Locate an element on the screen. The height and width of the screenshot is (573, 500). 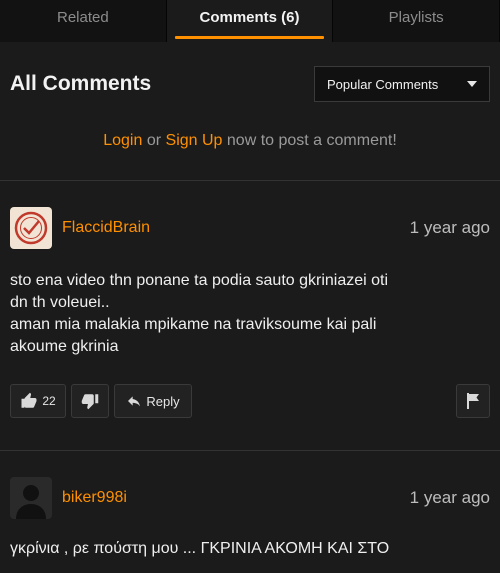
login-link: Login is located at coordinates (122, 140).